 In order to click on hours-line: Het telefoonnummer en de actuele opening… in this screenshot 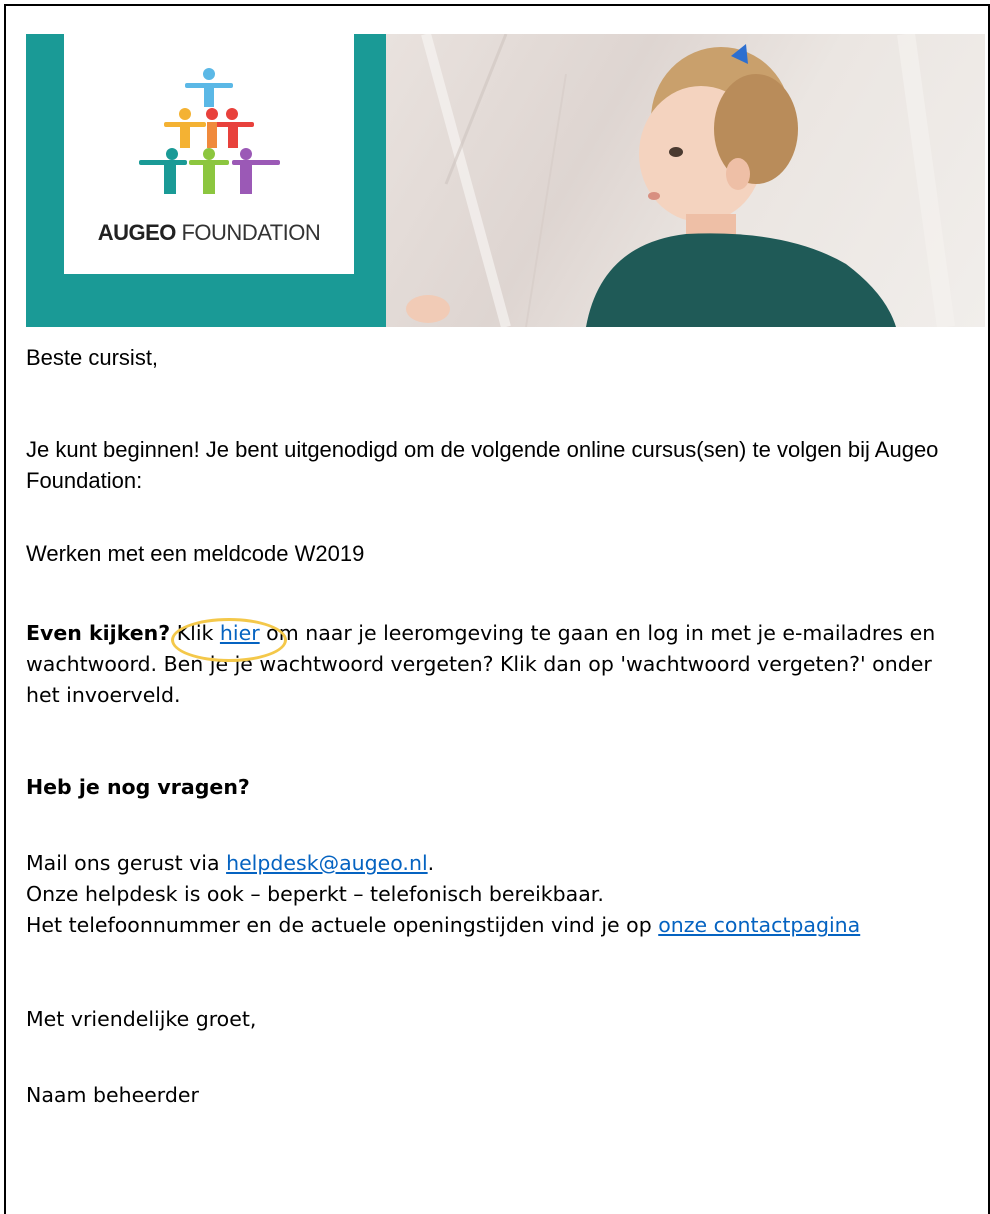, I will do `click(443, 925)`.